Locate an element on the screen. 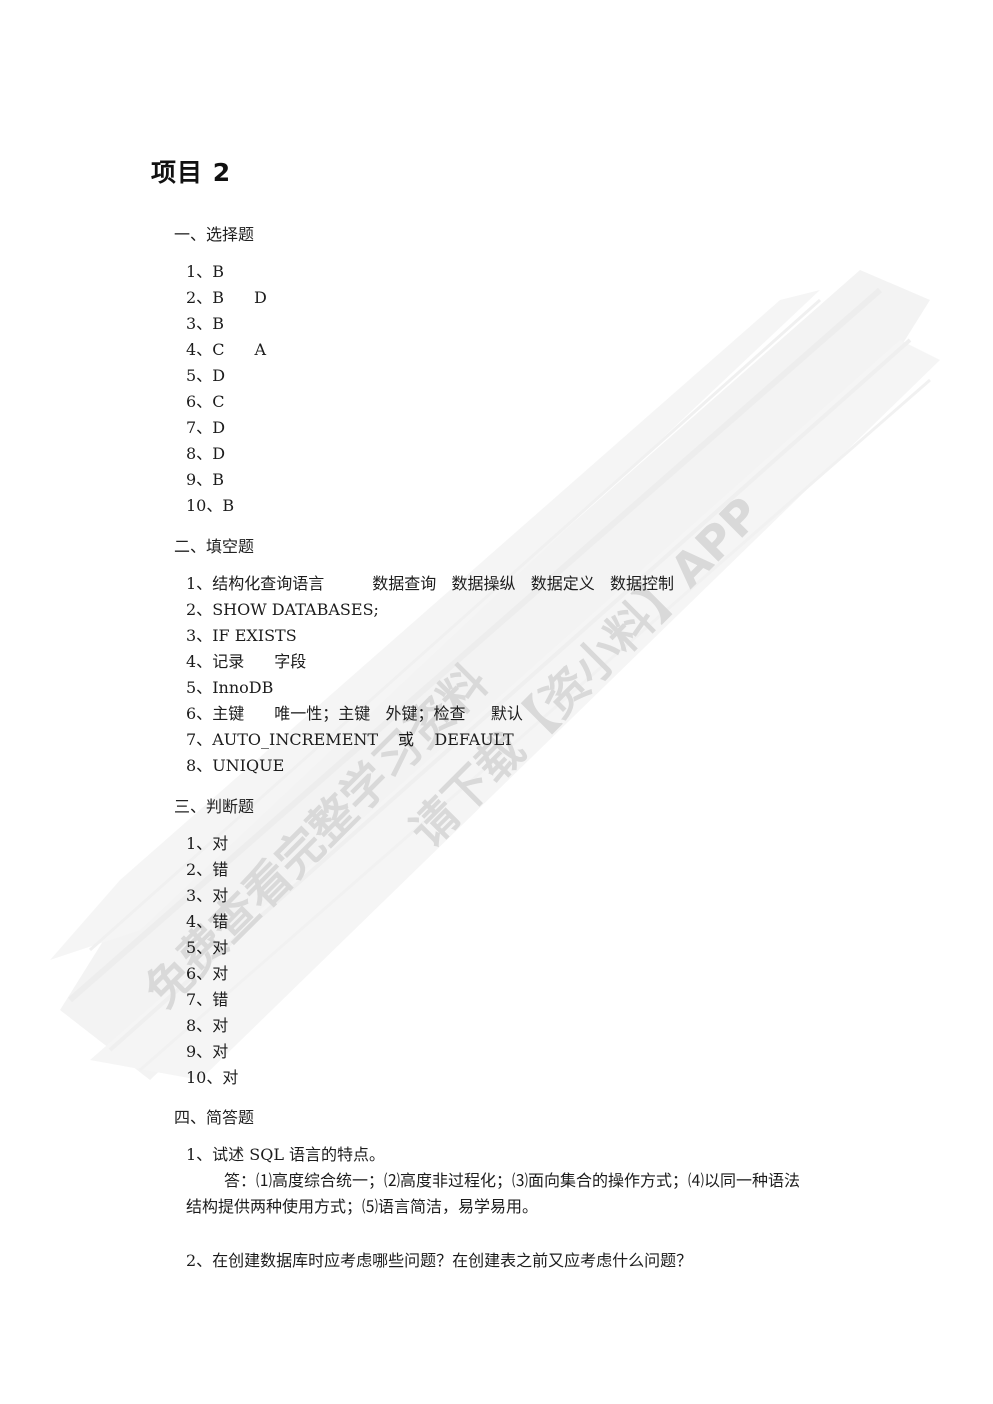 This screenshot has height=1404, width=993. list-item: 6、对 is located at coordinates (212, 974).